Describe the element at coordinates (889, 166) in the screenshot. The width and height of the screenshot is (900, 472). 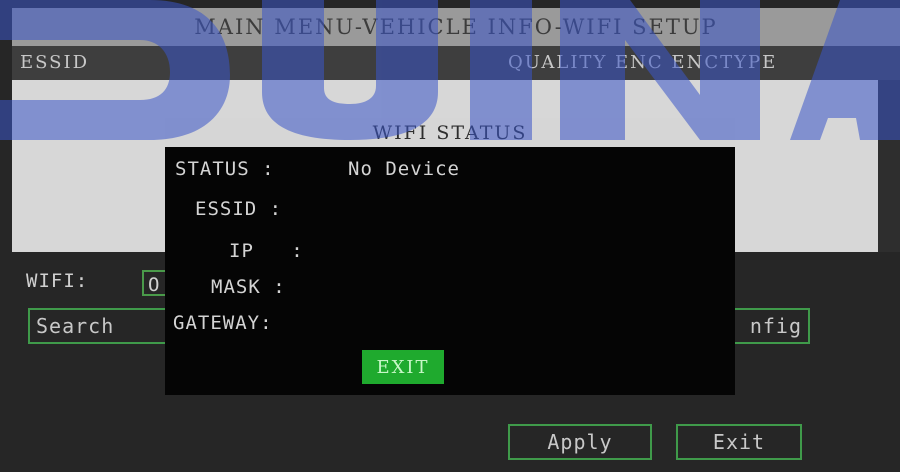
I see `list-scrollbar-track` at that location.